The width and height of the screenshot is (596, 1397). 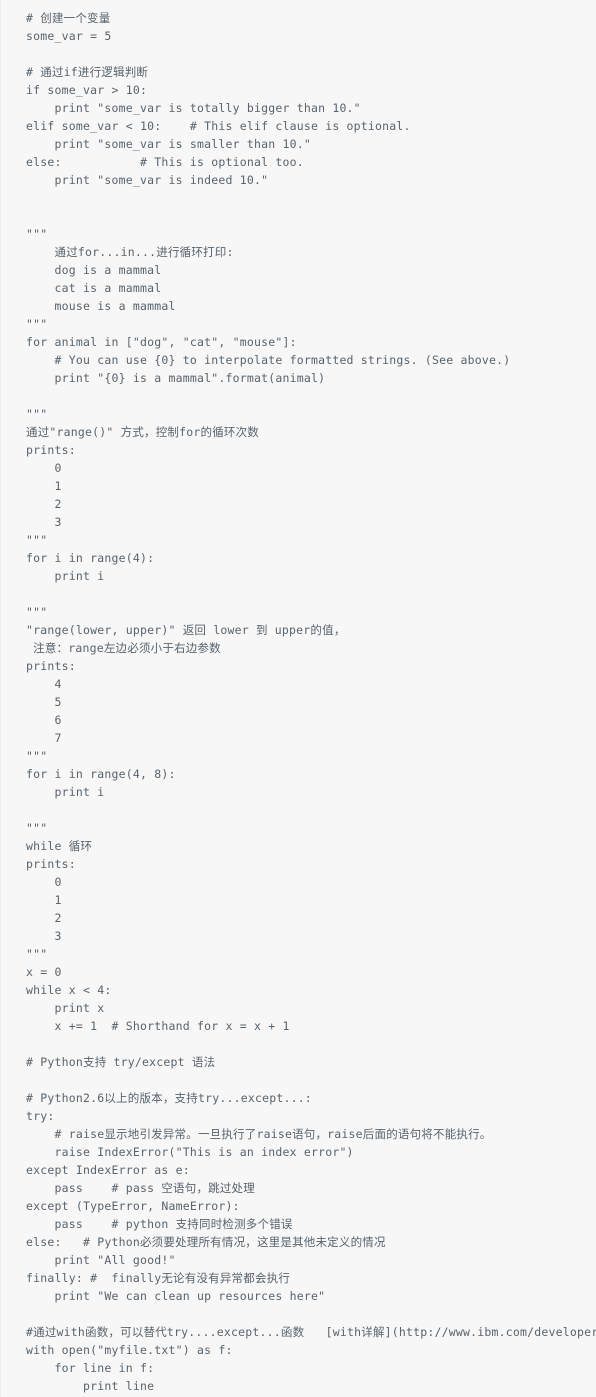 What do you see at coordinates (147, 180) in the screenshot?
I see `code-line: print "some_var is indeed 10."` at bounding box center [147, 180].